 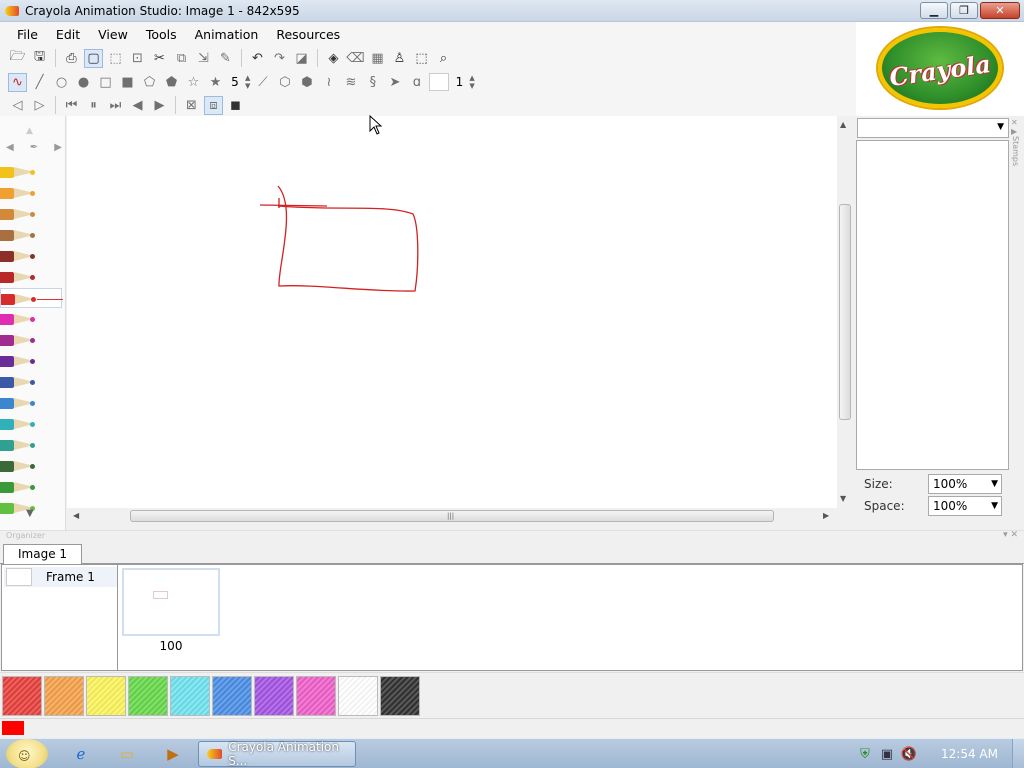 What do you see at coordinates (965, 484) in the screenshot?
I see `size-select: 100% ▼` at bounding box center [965, 484].